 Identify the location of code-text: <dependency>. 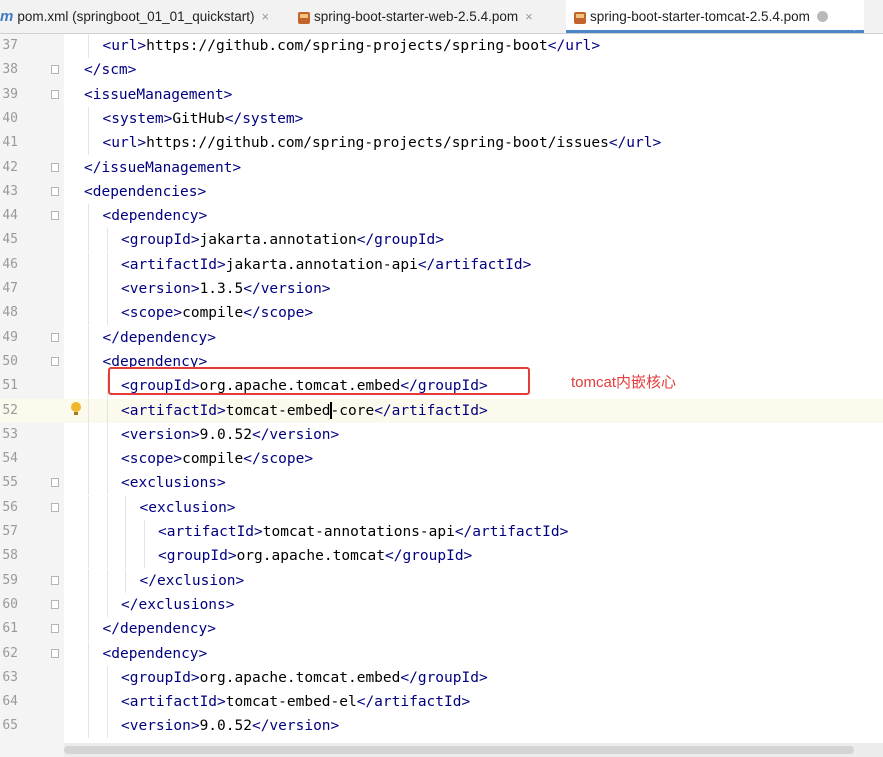
(155, 216).